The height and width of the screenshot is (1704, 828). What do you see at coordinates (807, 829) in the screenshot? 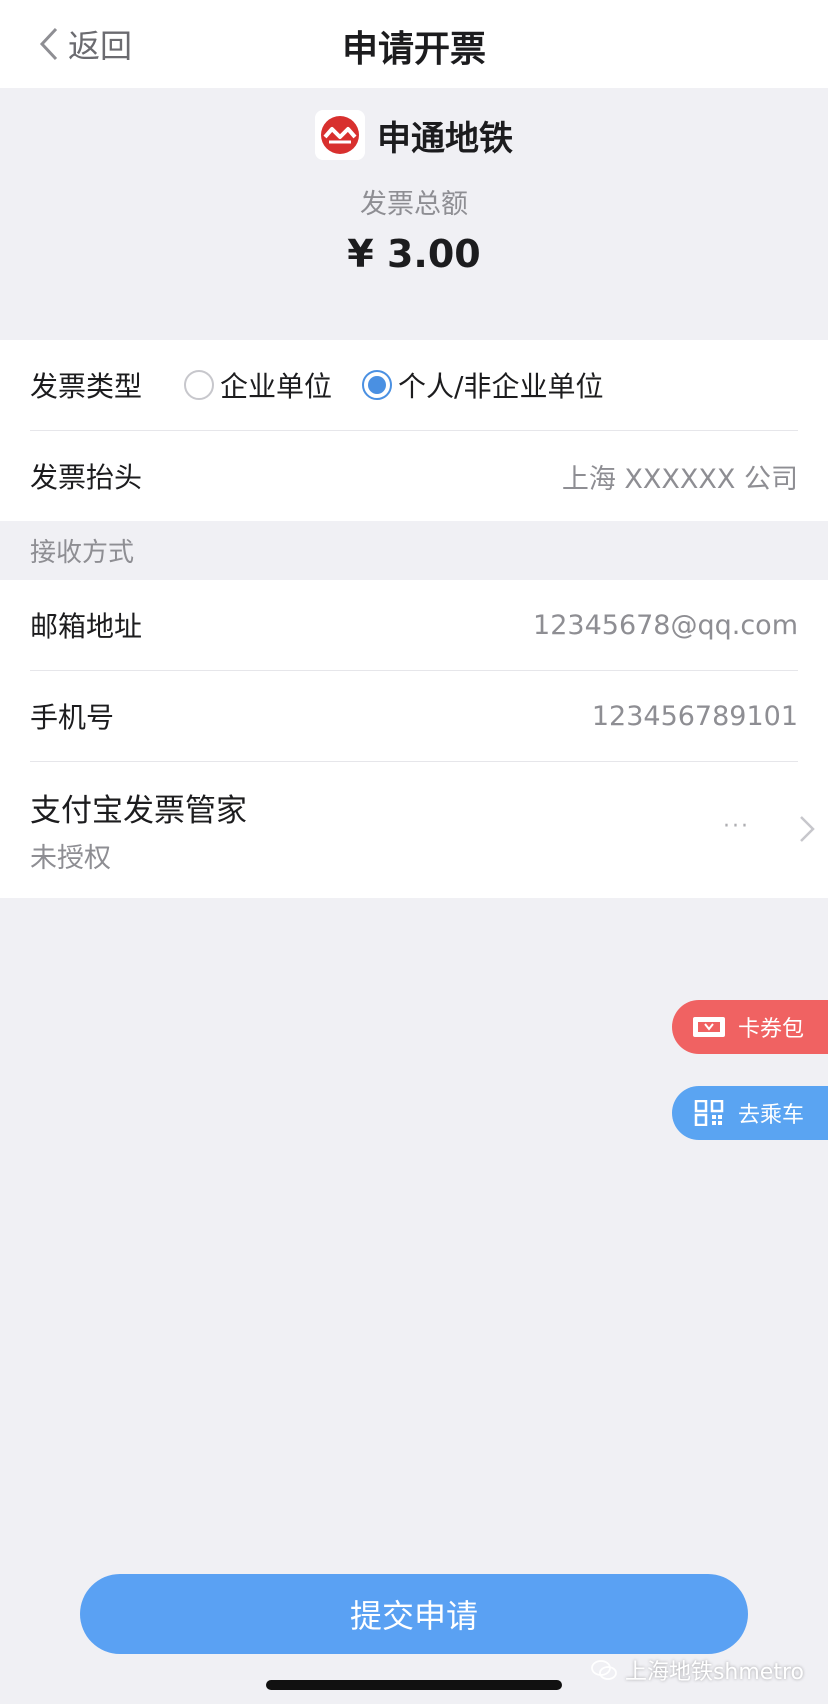
I see `chevron-right-icon` at bounding box center [807, 829].